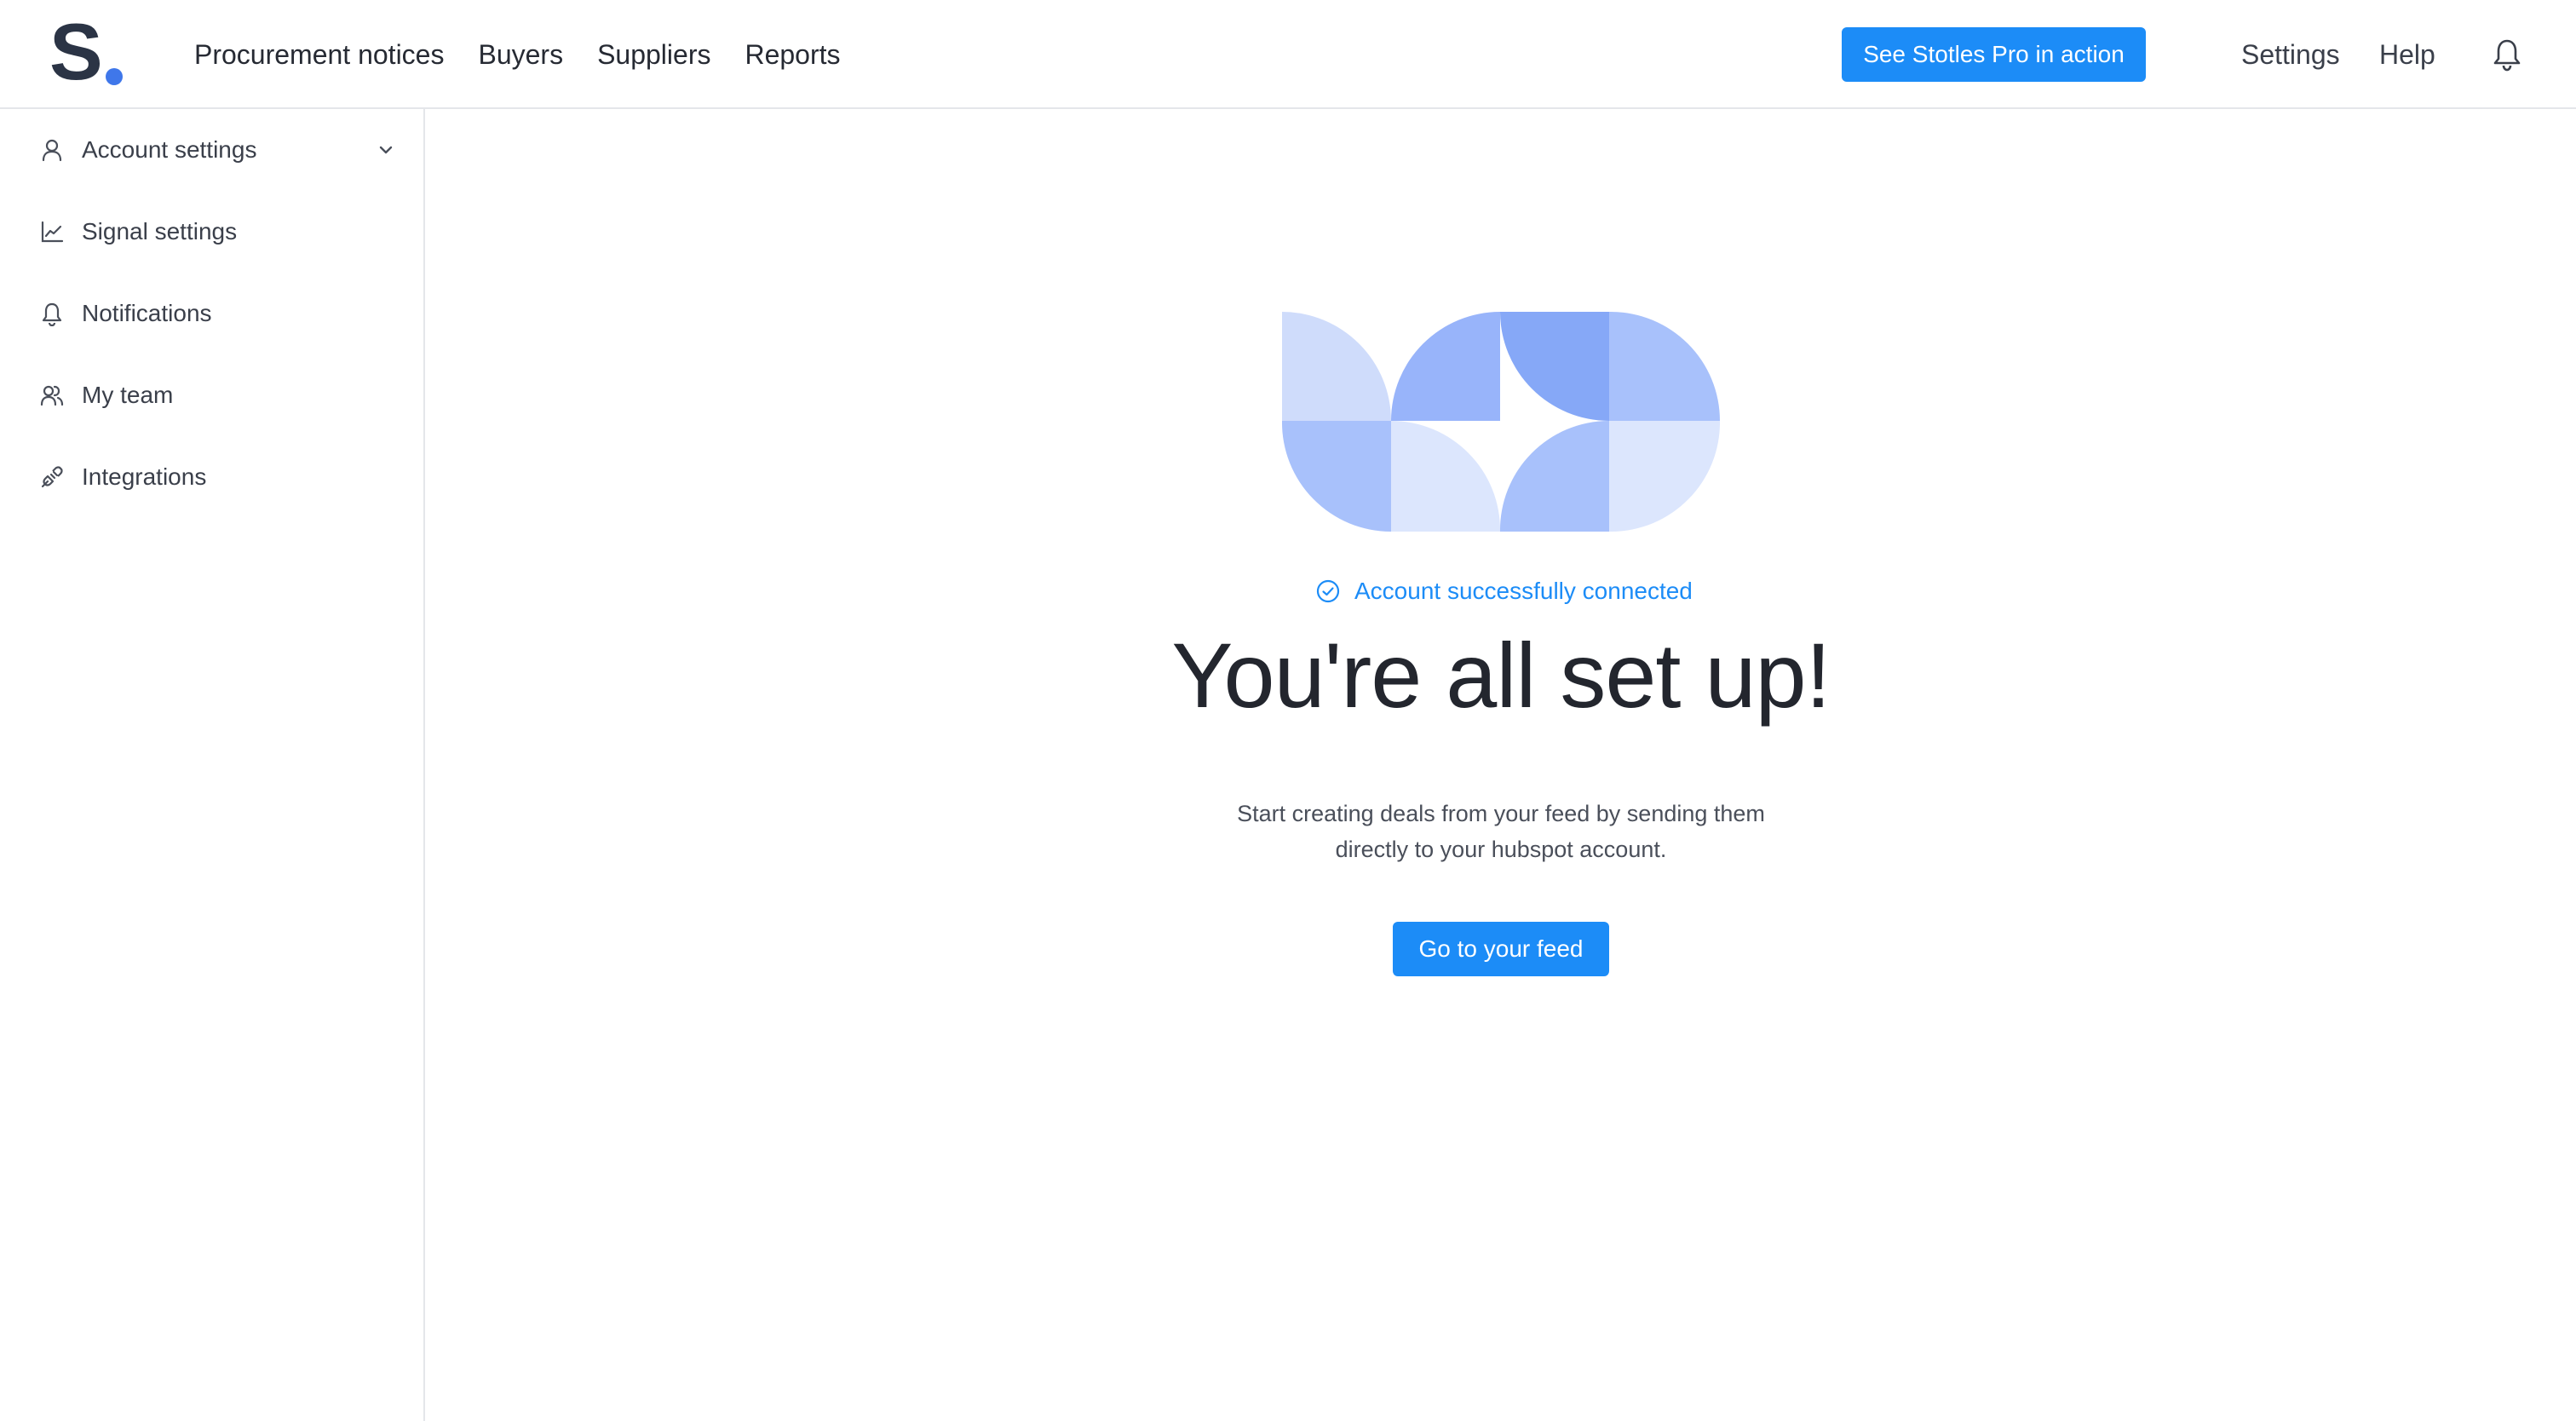 The image size is (2576, 1421). I want to click on sidebar-item-integrations: Integrations, so click(211, 477).